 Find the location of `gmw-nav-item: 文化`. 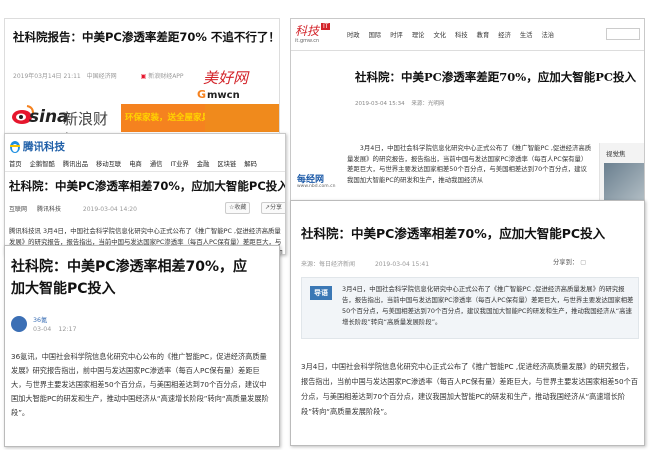

gmw-nav-item: 文化 is located at coordinates (439, 34).